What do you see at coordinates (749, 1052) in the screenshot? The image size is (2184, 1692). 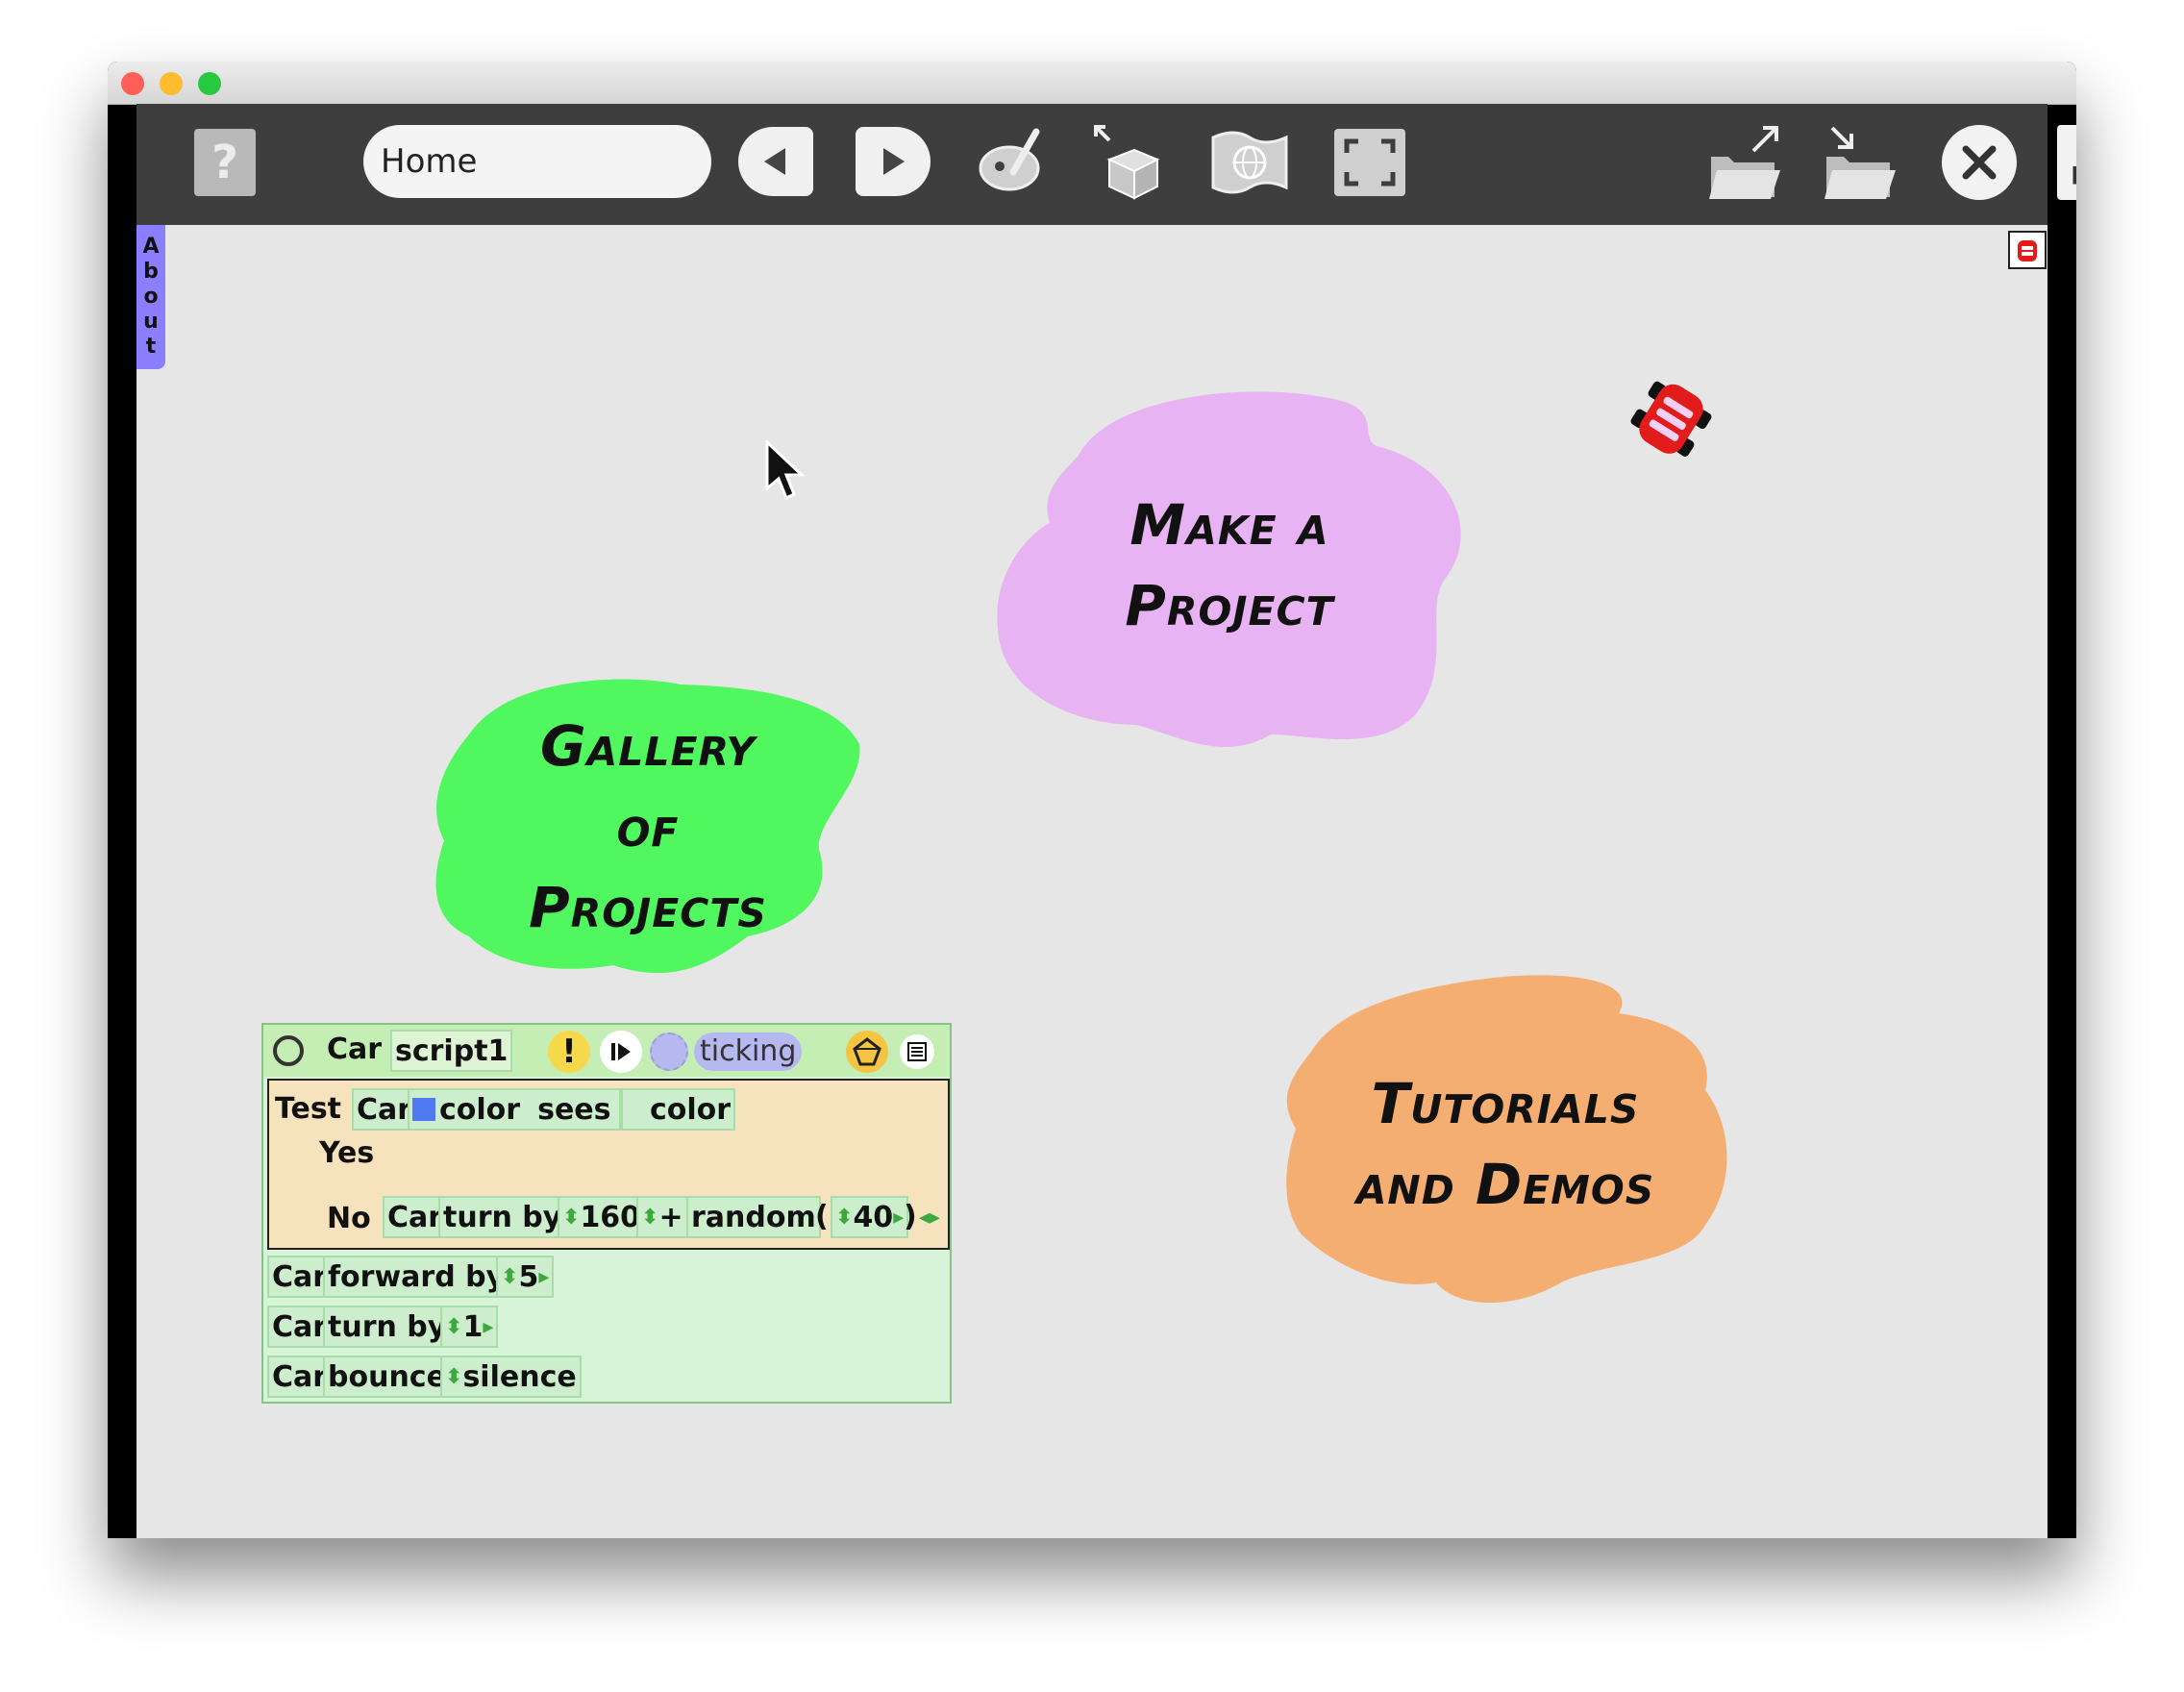 I see `ticking-status-button: ticking` at bounding box center [749, 1052].